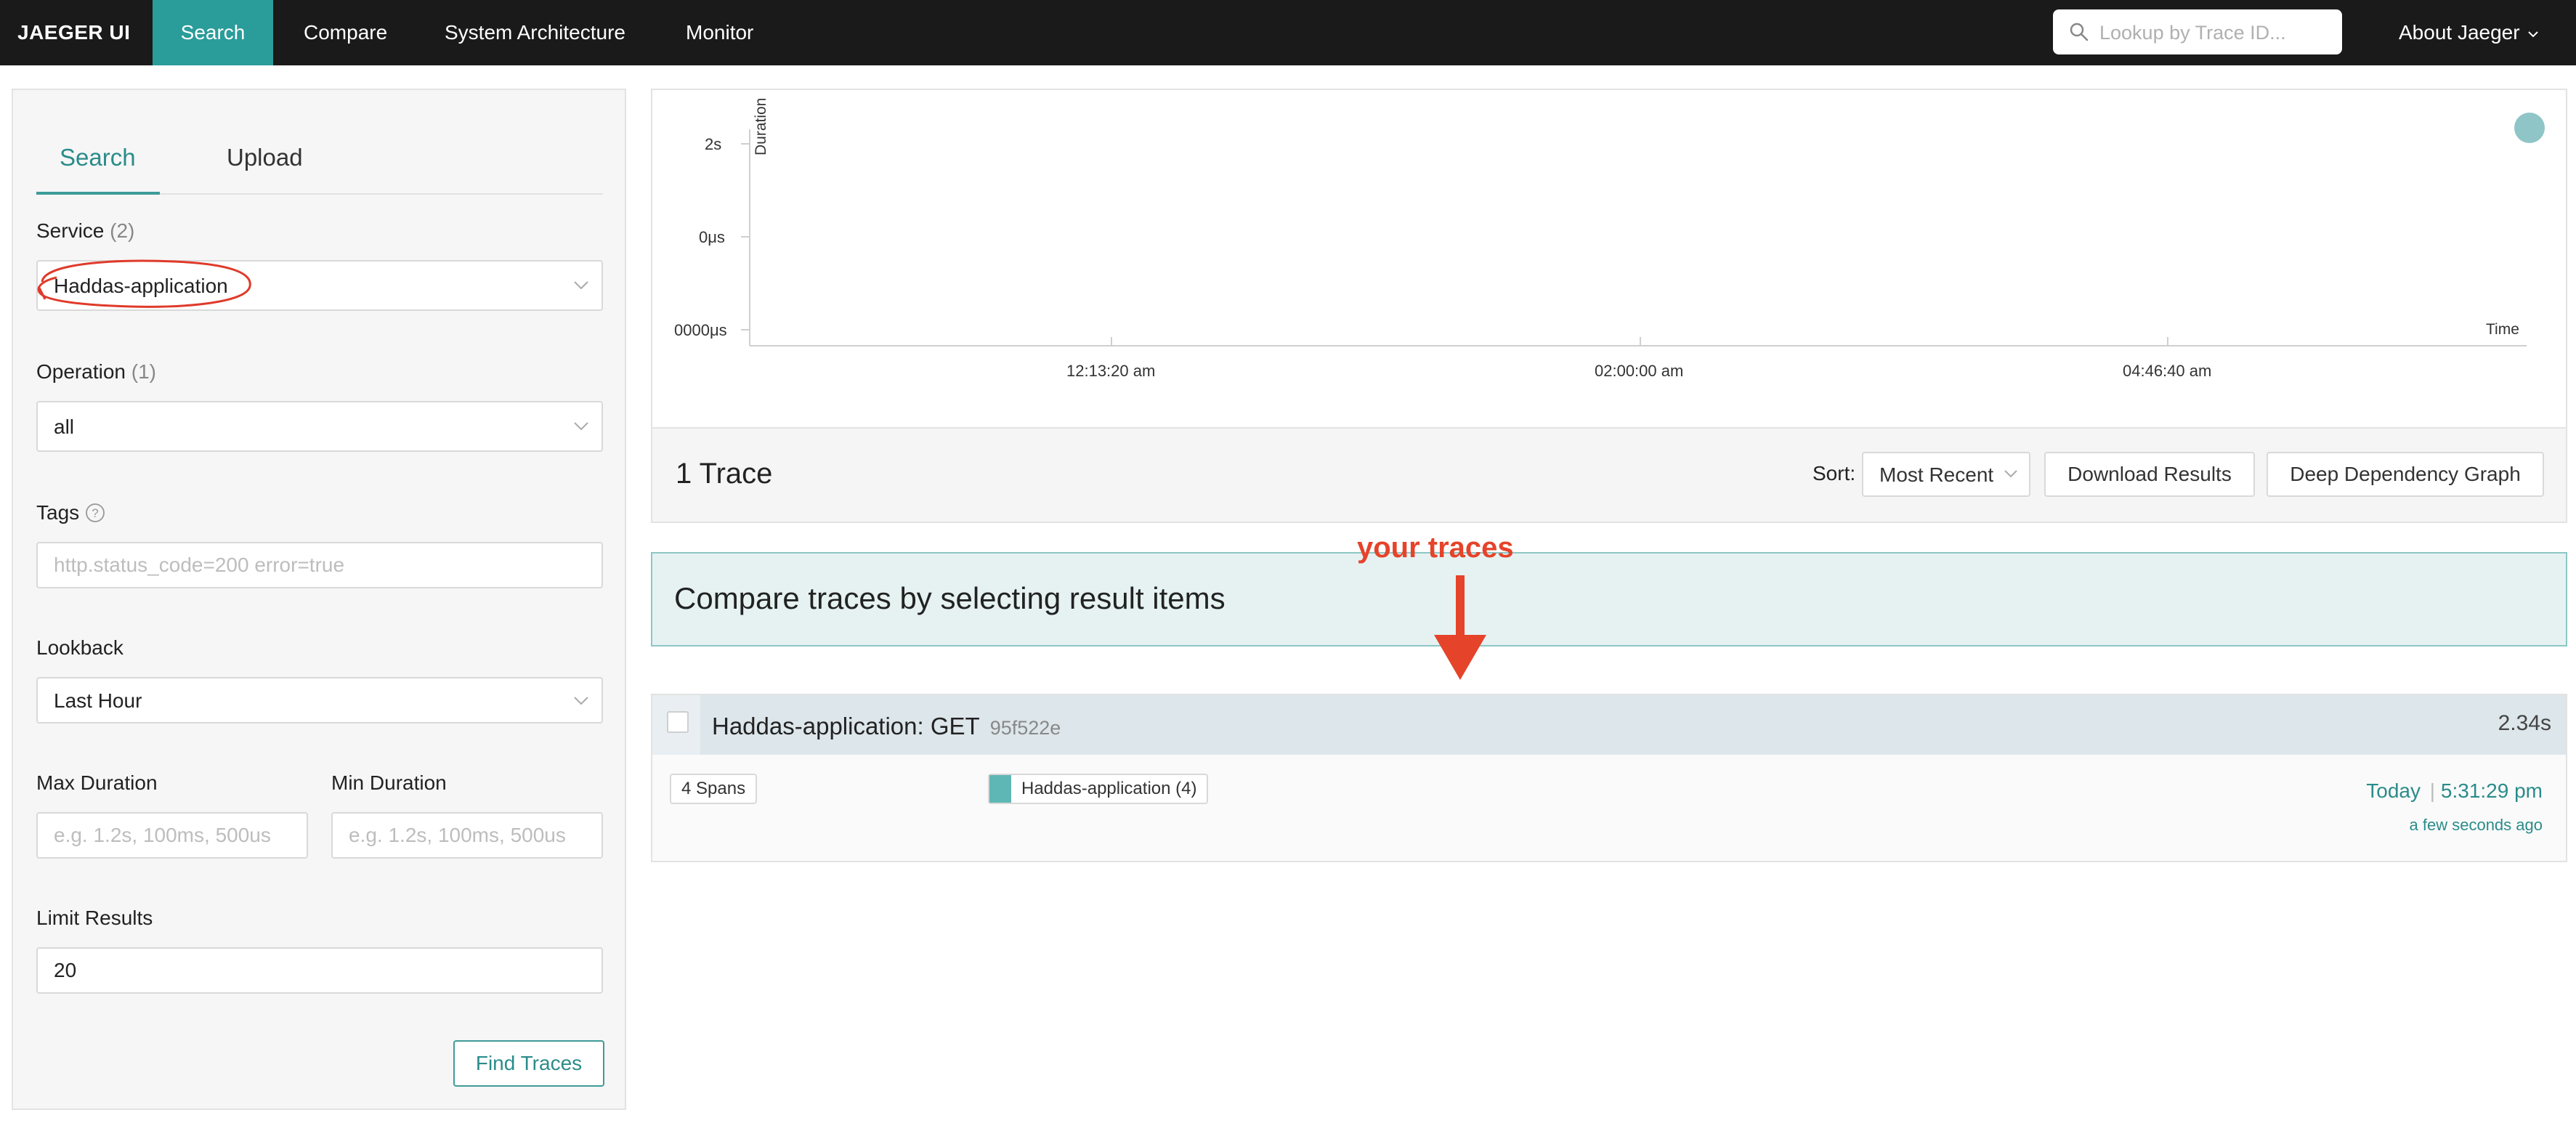 This screenshot has width=2576, height=1139. I want to click on operation-select: all, so click(319, 427).